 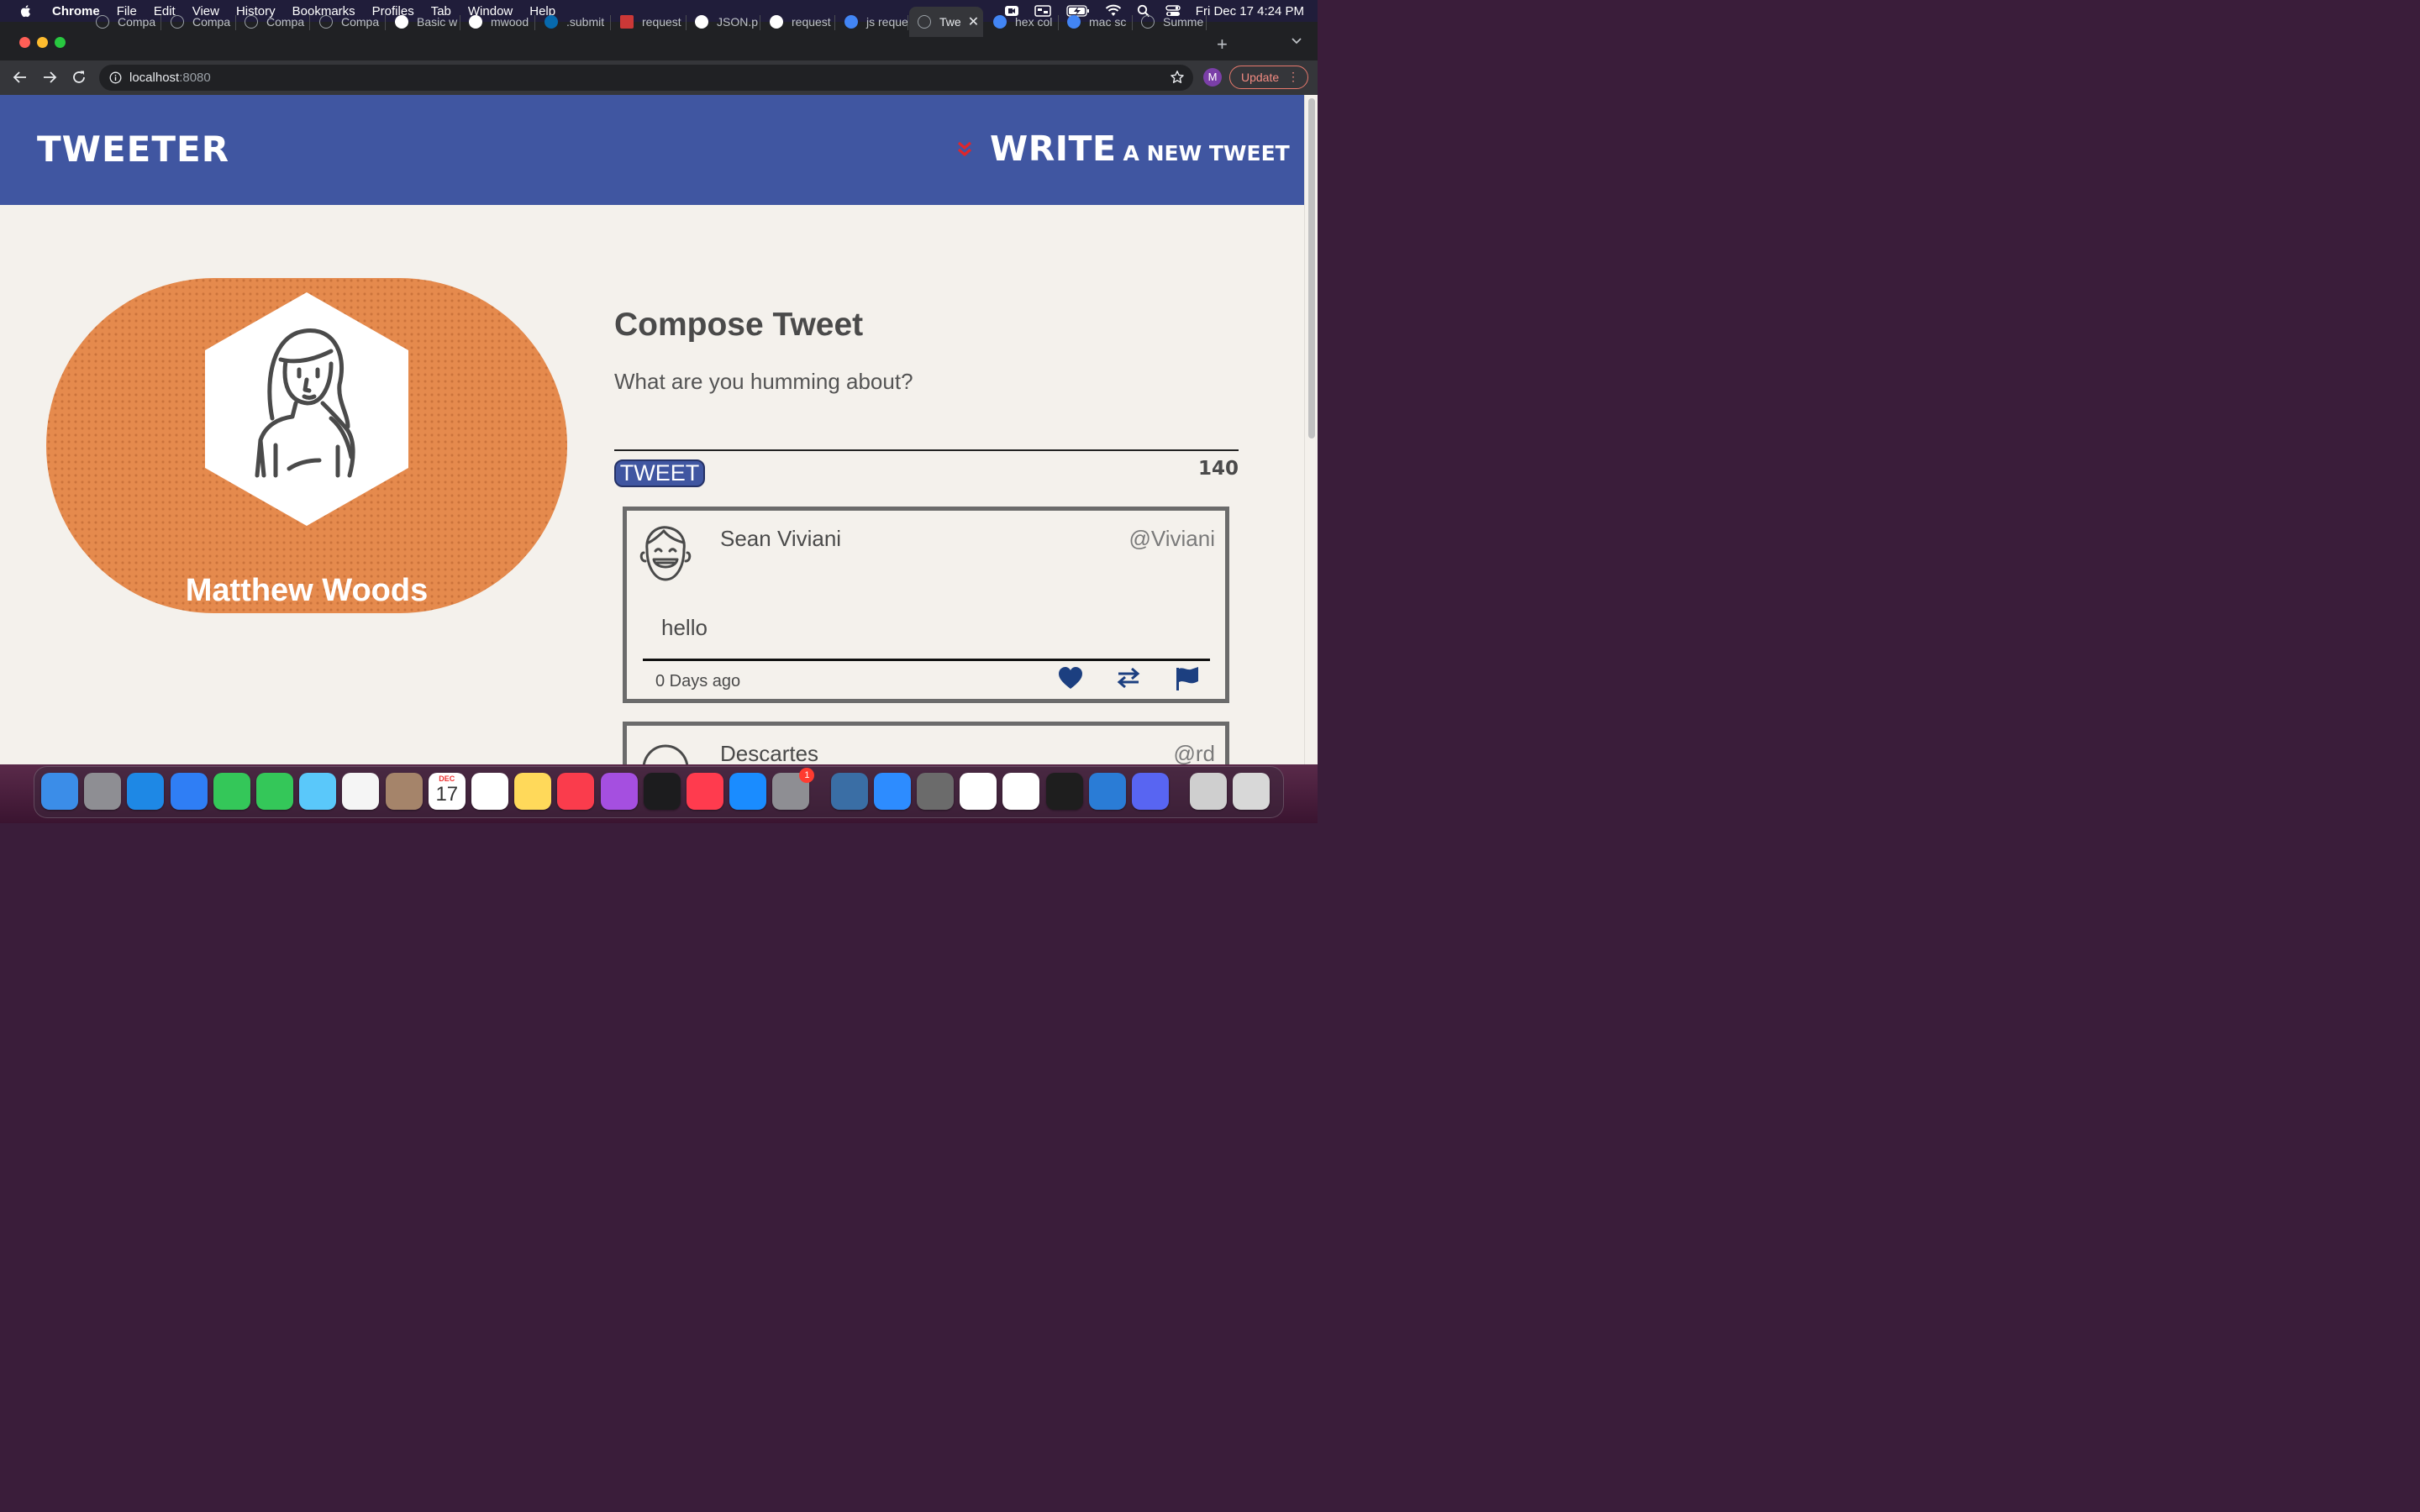 I want to click on tab-title: Summe, so click(x=1183, y=22).